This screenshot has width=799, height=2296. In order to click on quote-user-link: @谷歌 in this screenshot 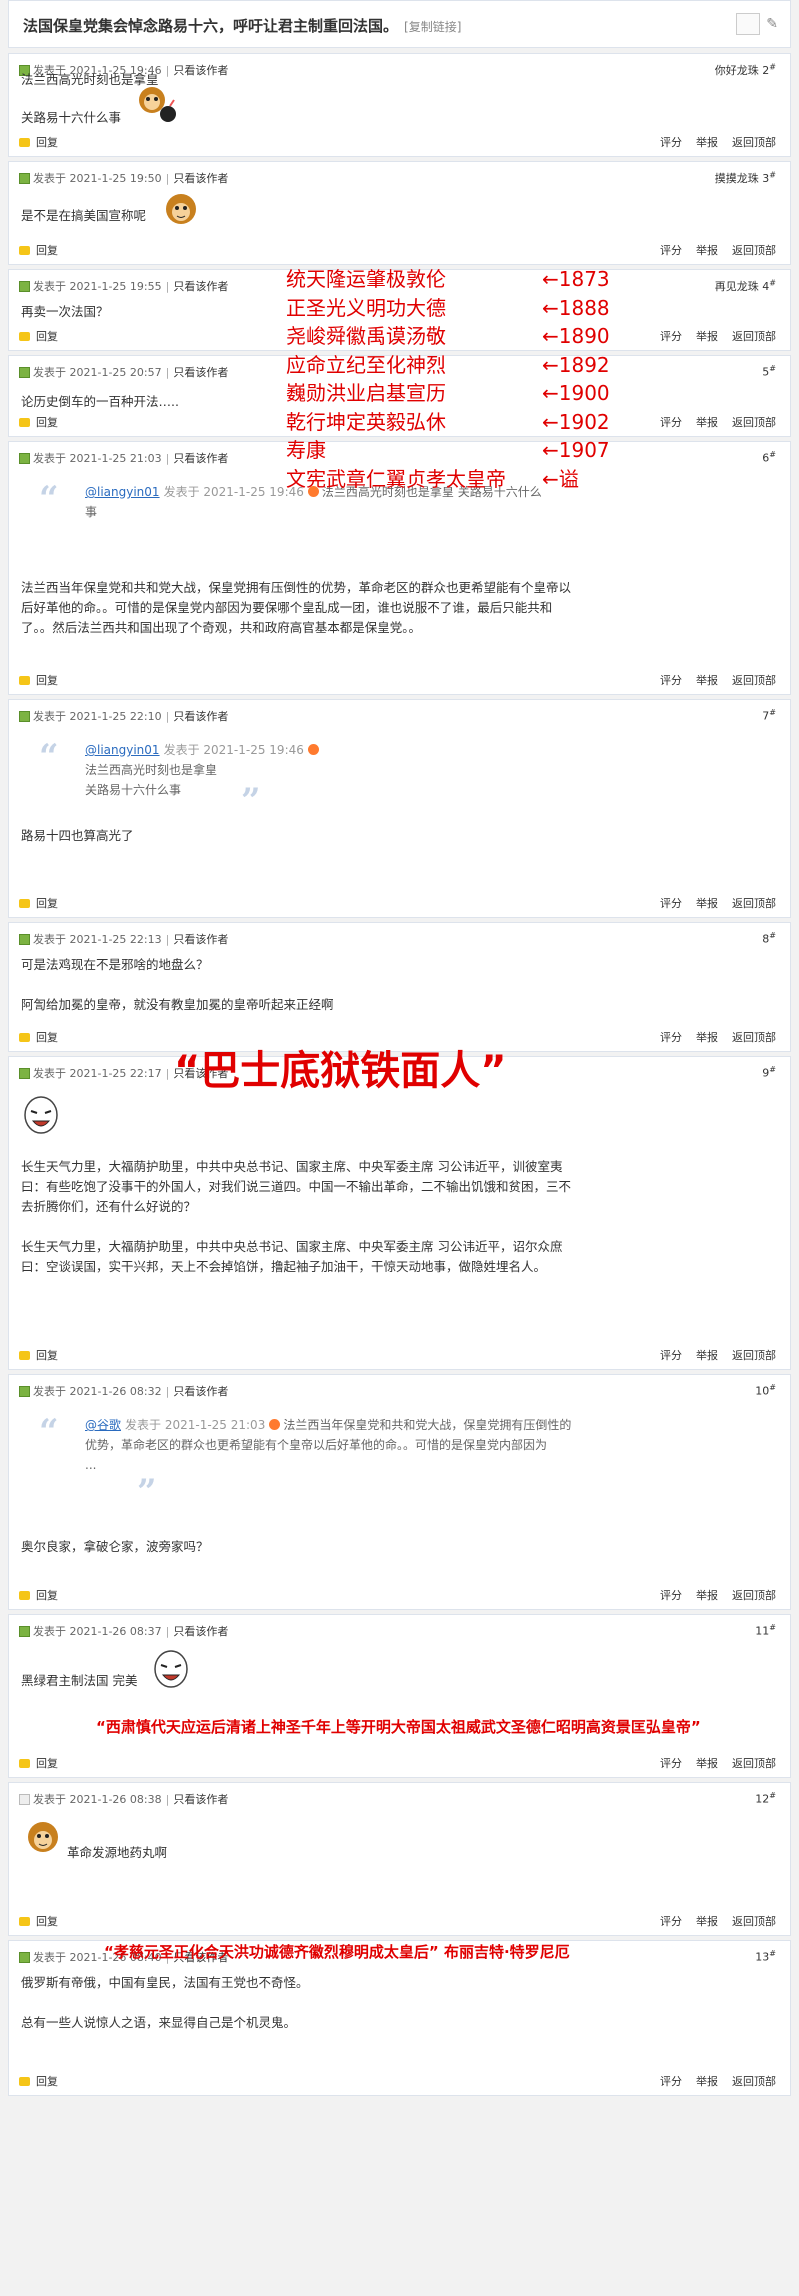, I will do `click(103, 1425)`.